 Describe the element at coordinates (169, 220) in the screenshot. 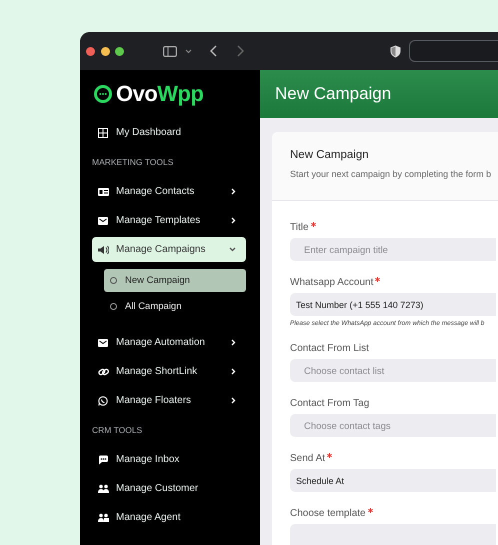

I see `sidebar-item: Manage Templates` at that location.